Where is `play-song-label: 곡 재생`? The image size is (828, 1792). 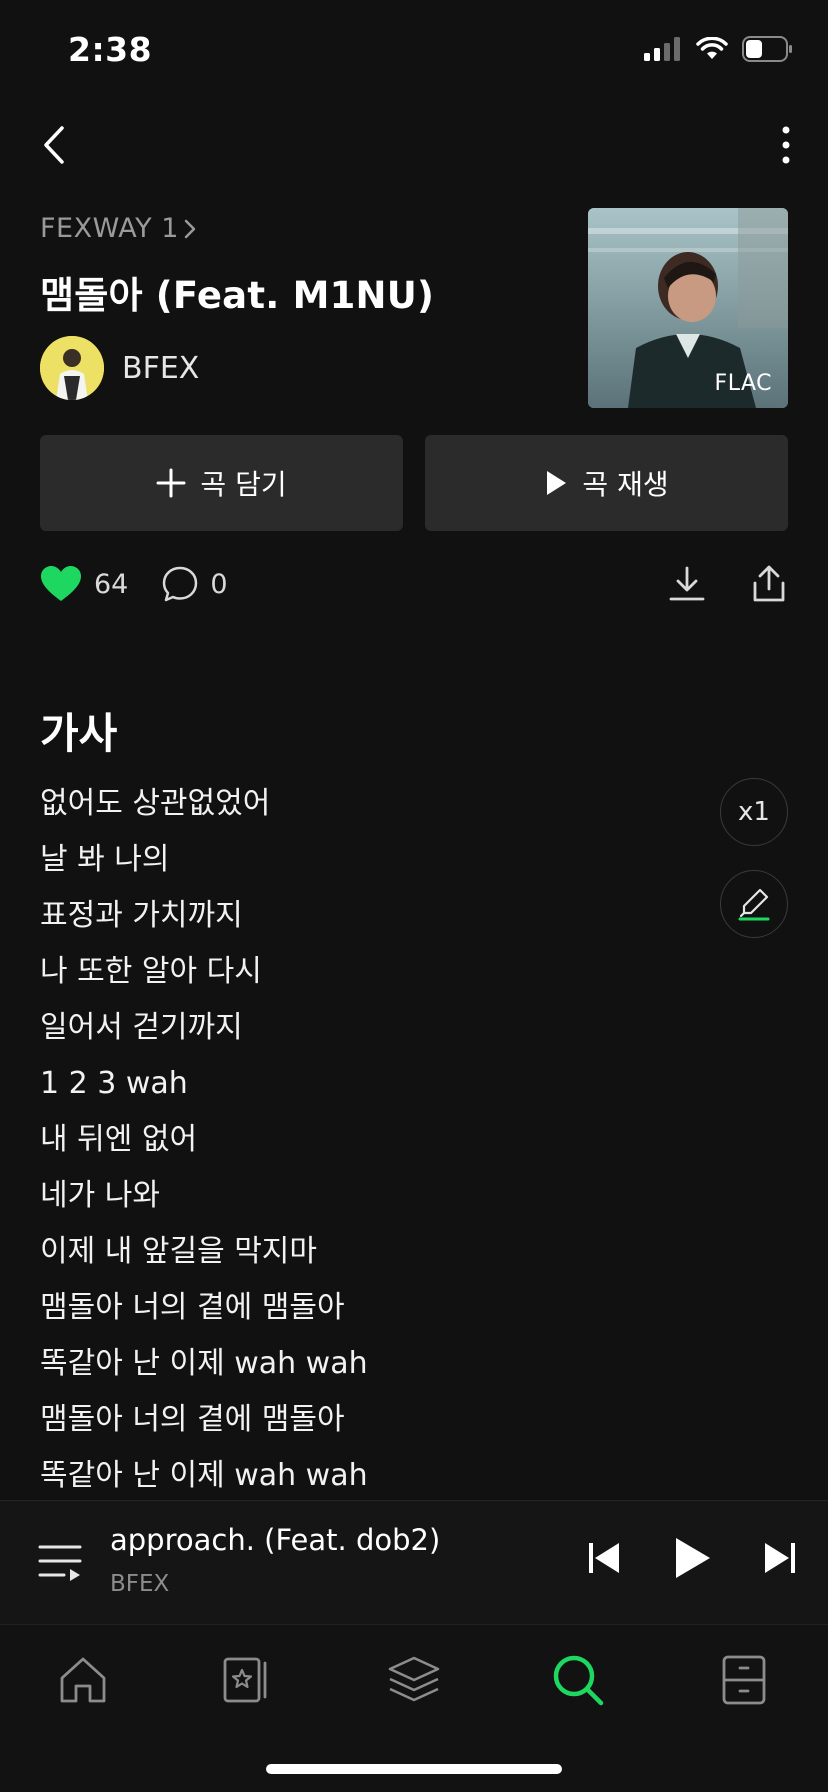 play-song-label: 곡 재생 is located at coordinates (625, 484).